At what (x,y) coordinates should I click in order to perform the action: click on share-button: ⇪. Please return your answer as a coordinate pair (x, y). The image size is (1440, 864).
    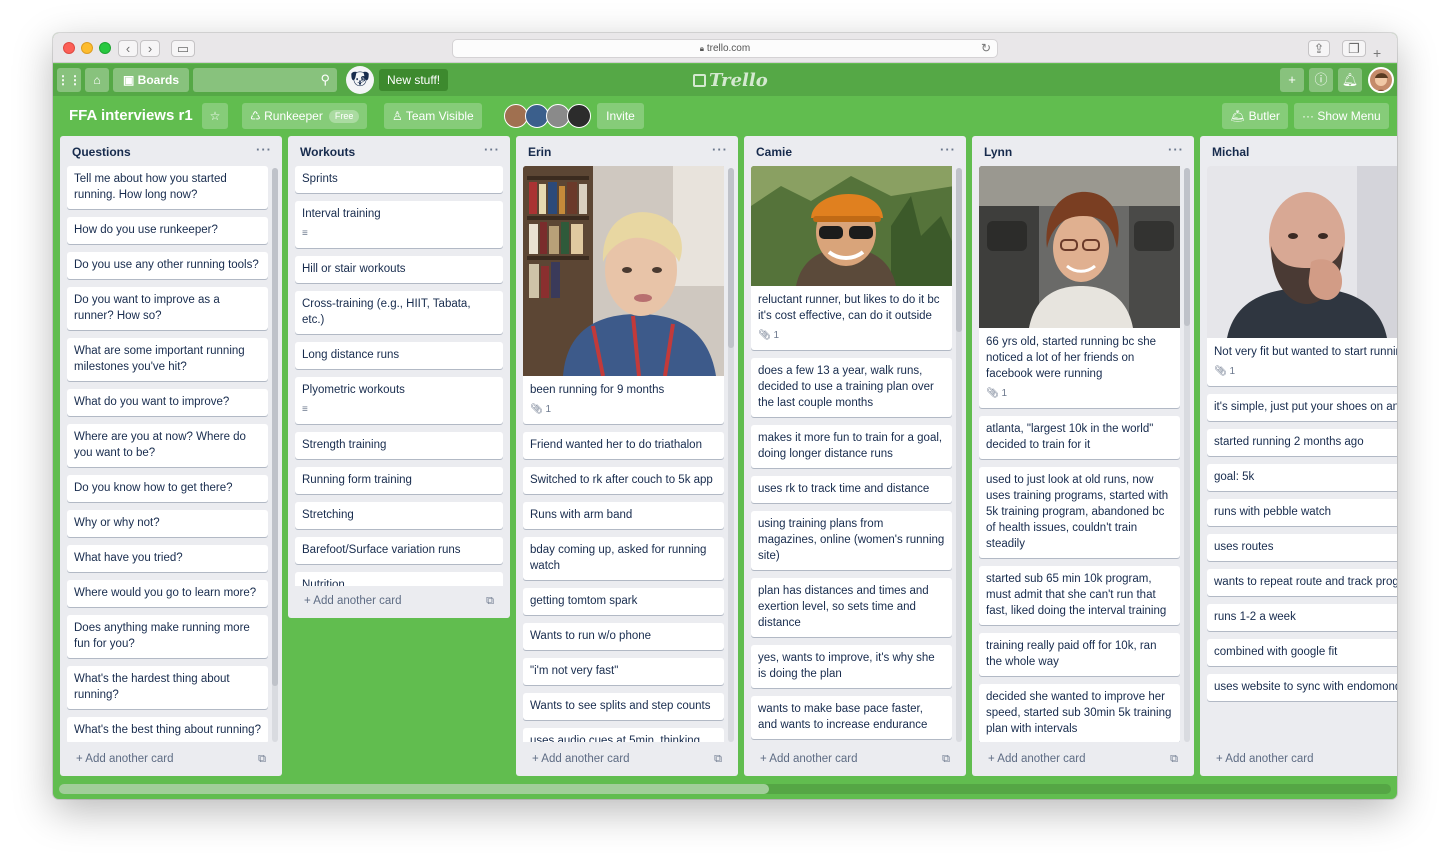
    Looking at the image, I should click on (1319, 48).